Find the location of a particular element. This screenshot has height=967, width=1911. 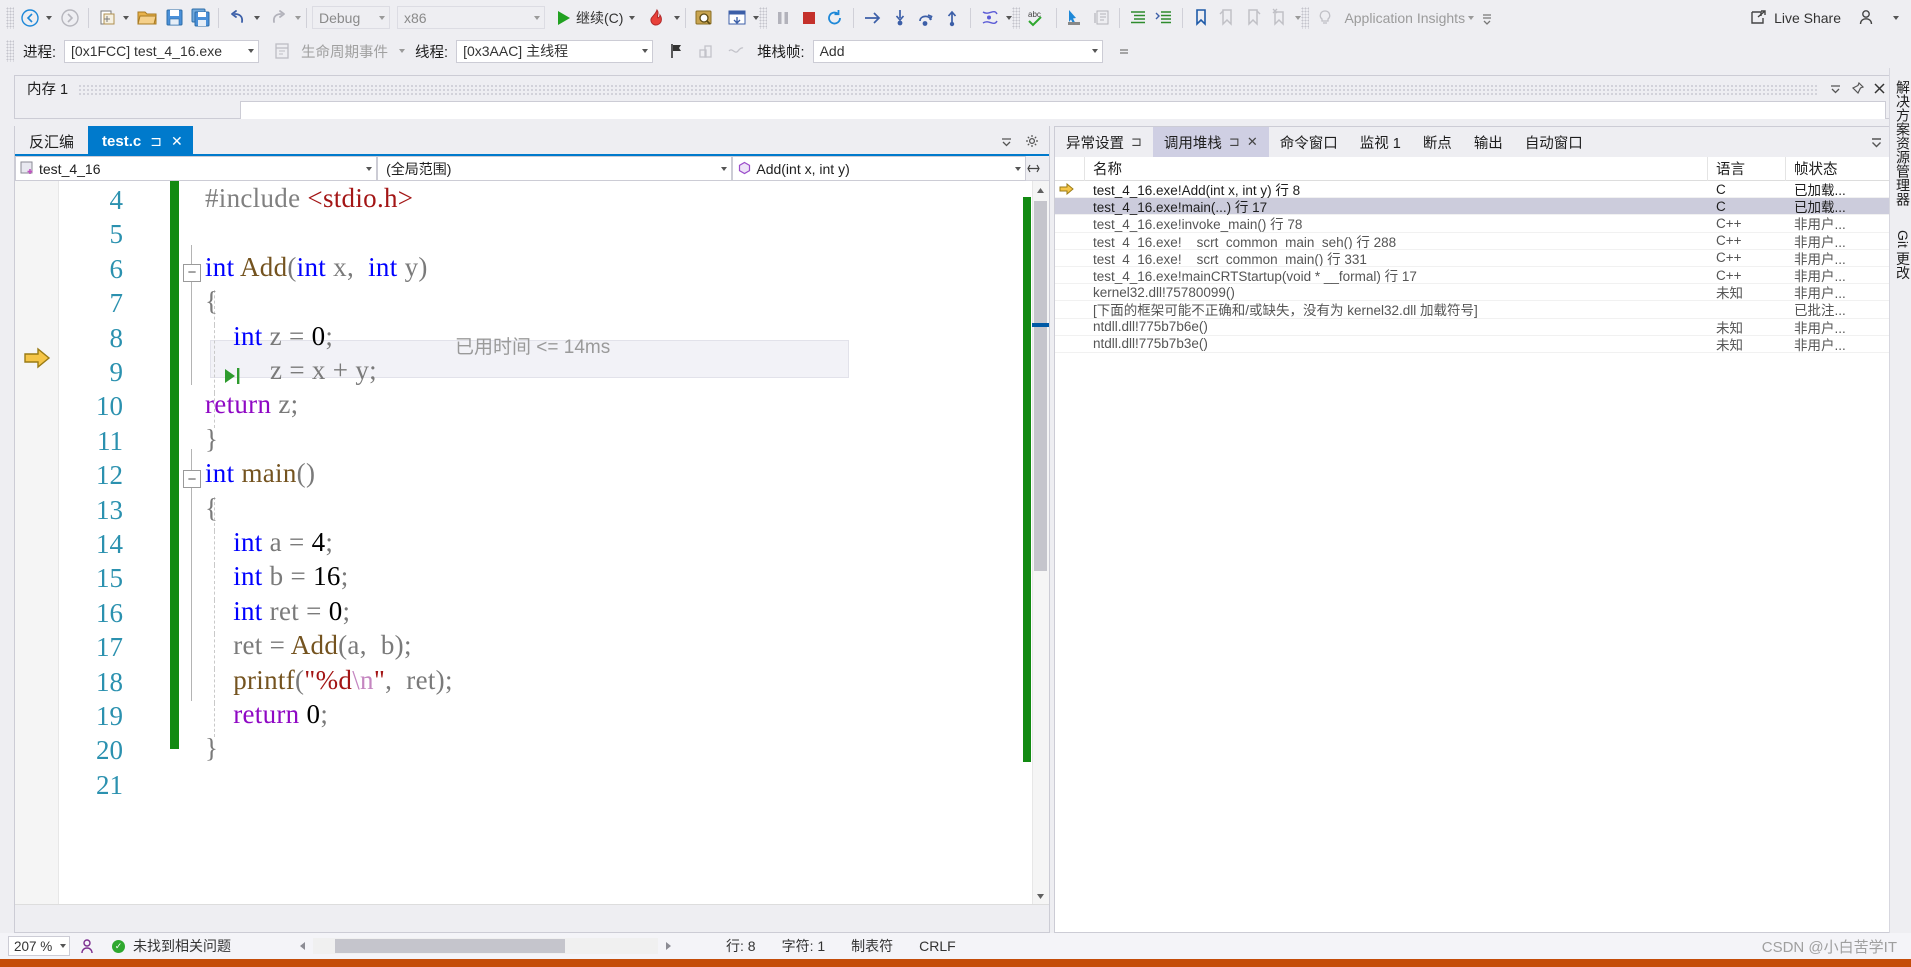

process-dropdown: [0x1FCC] test_4_16.exe is located at coordinates (162, 51).